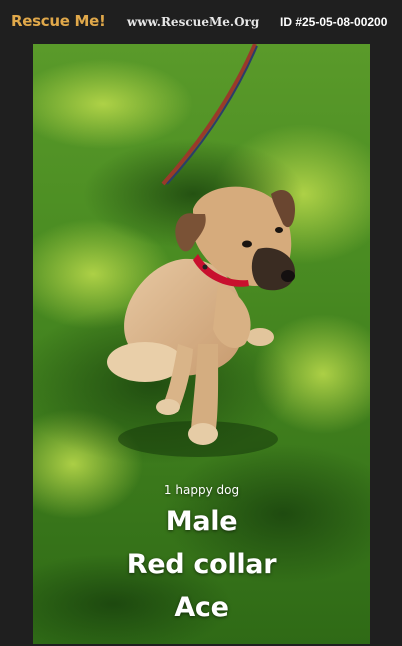 The width and height of the screenshot is (402, 646). Describe the element at coordinates (193, 22) in the screenshot. I see `site-url-link: www.RescueMe.Org` at that location.